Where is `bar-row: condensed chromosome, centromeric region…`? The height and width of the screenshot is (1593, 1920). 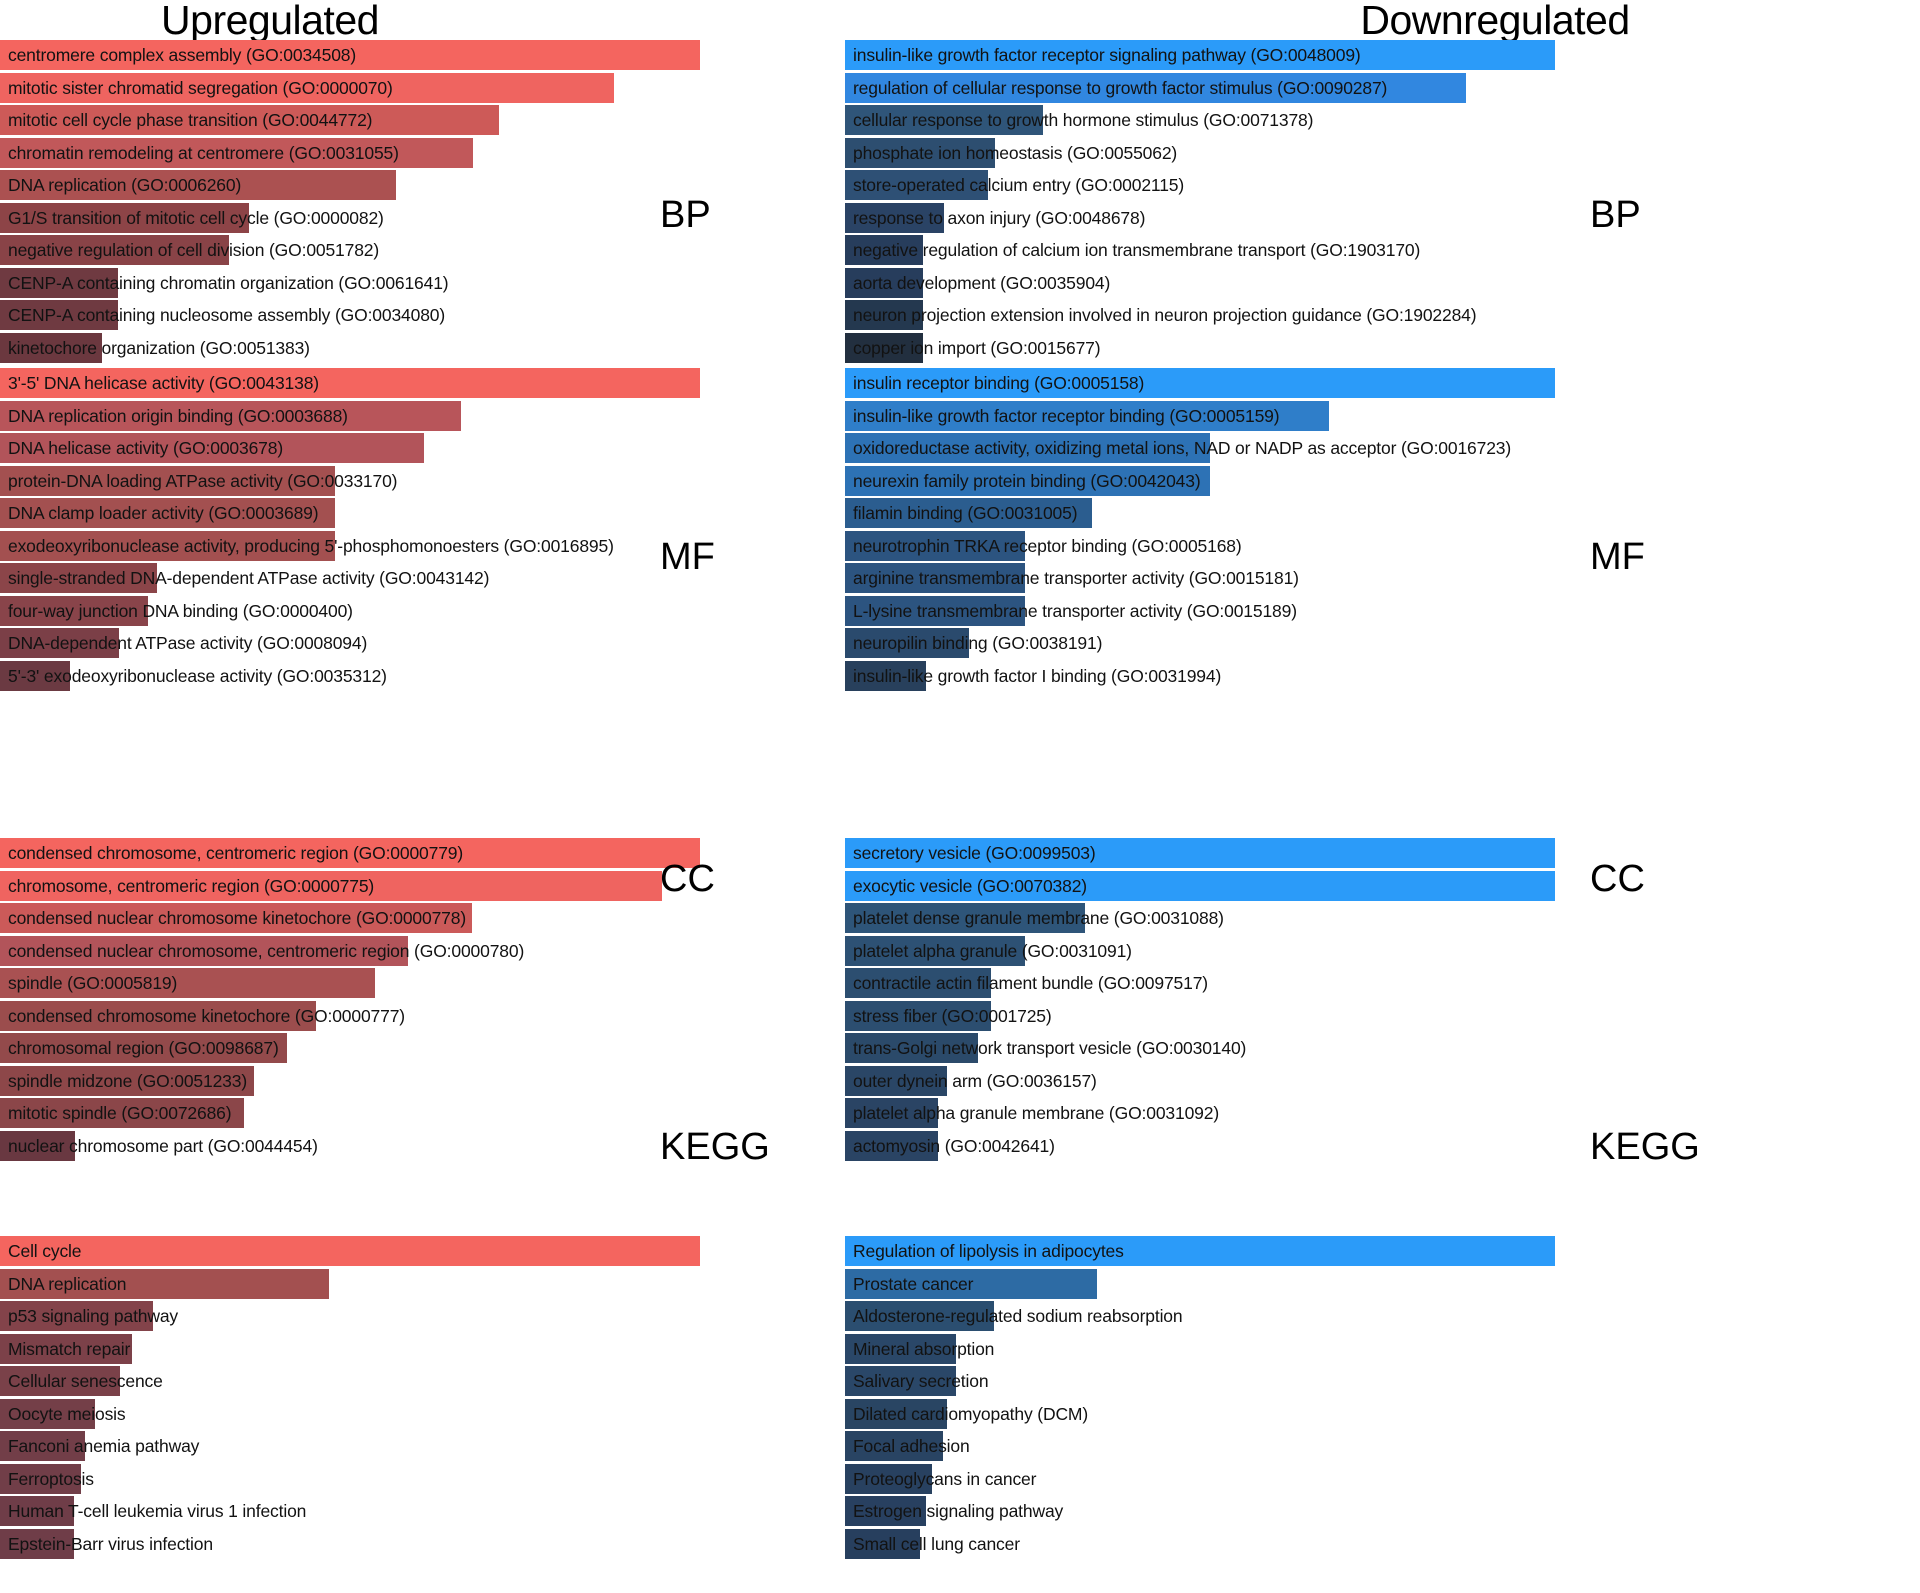
bar-row: condensed chromosome, centromeric region… is located at coordinates (470, 853).